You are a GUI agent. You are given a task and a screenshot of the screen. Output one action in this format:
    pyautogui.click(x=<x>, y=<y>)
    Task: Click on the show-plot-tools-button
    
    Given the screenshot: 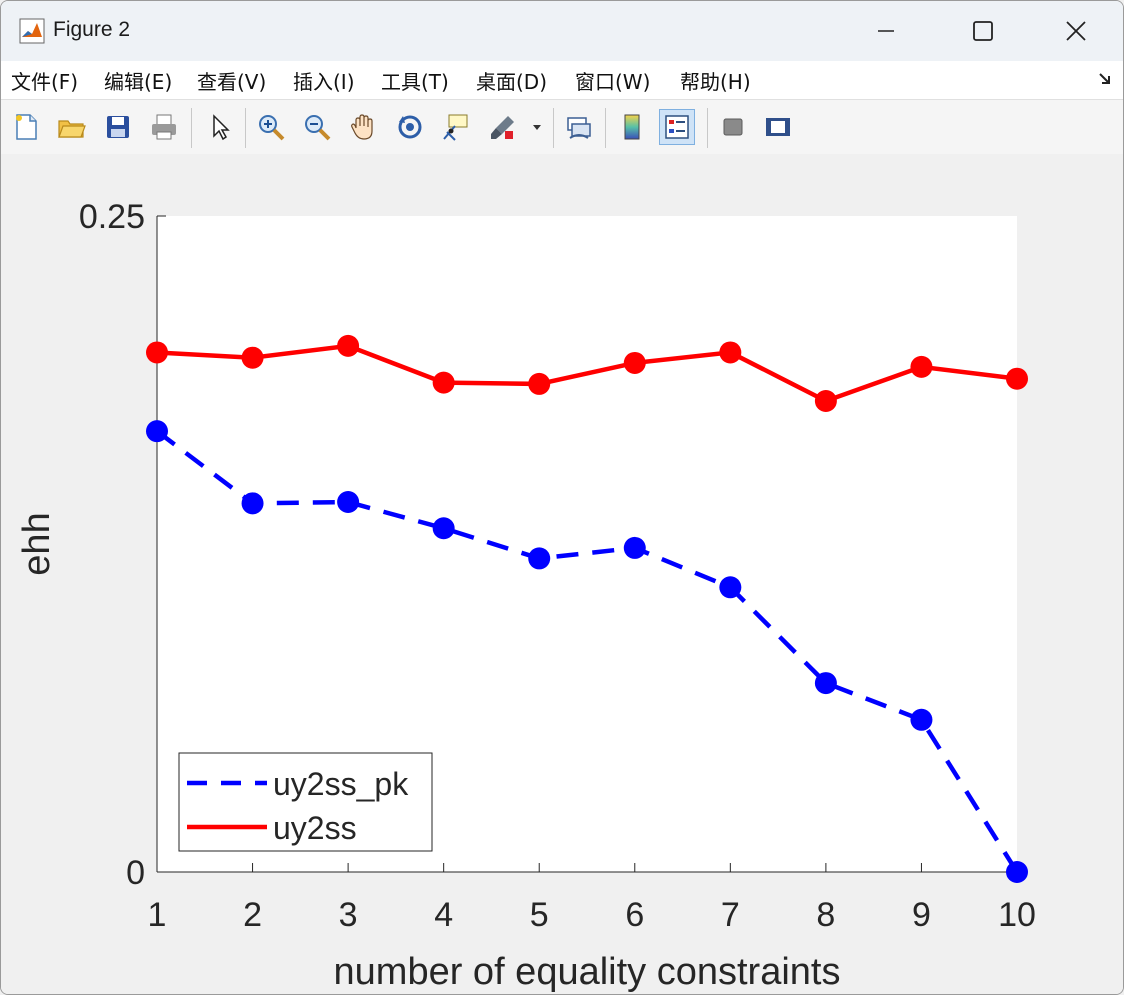 What is the action you would take?
    pyautogui.click(x=778, y=127)
    